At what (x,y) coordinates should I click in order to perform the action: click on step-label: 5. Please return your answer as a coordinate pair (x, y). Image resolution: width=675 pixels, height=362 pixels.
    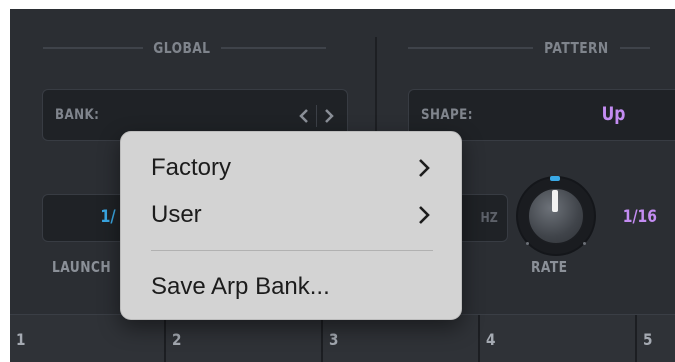
    Looking at the image, I should click on (648, 339).